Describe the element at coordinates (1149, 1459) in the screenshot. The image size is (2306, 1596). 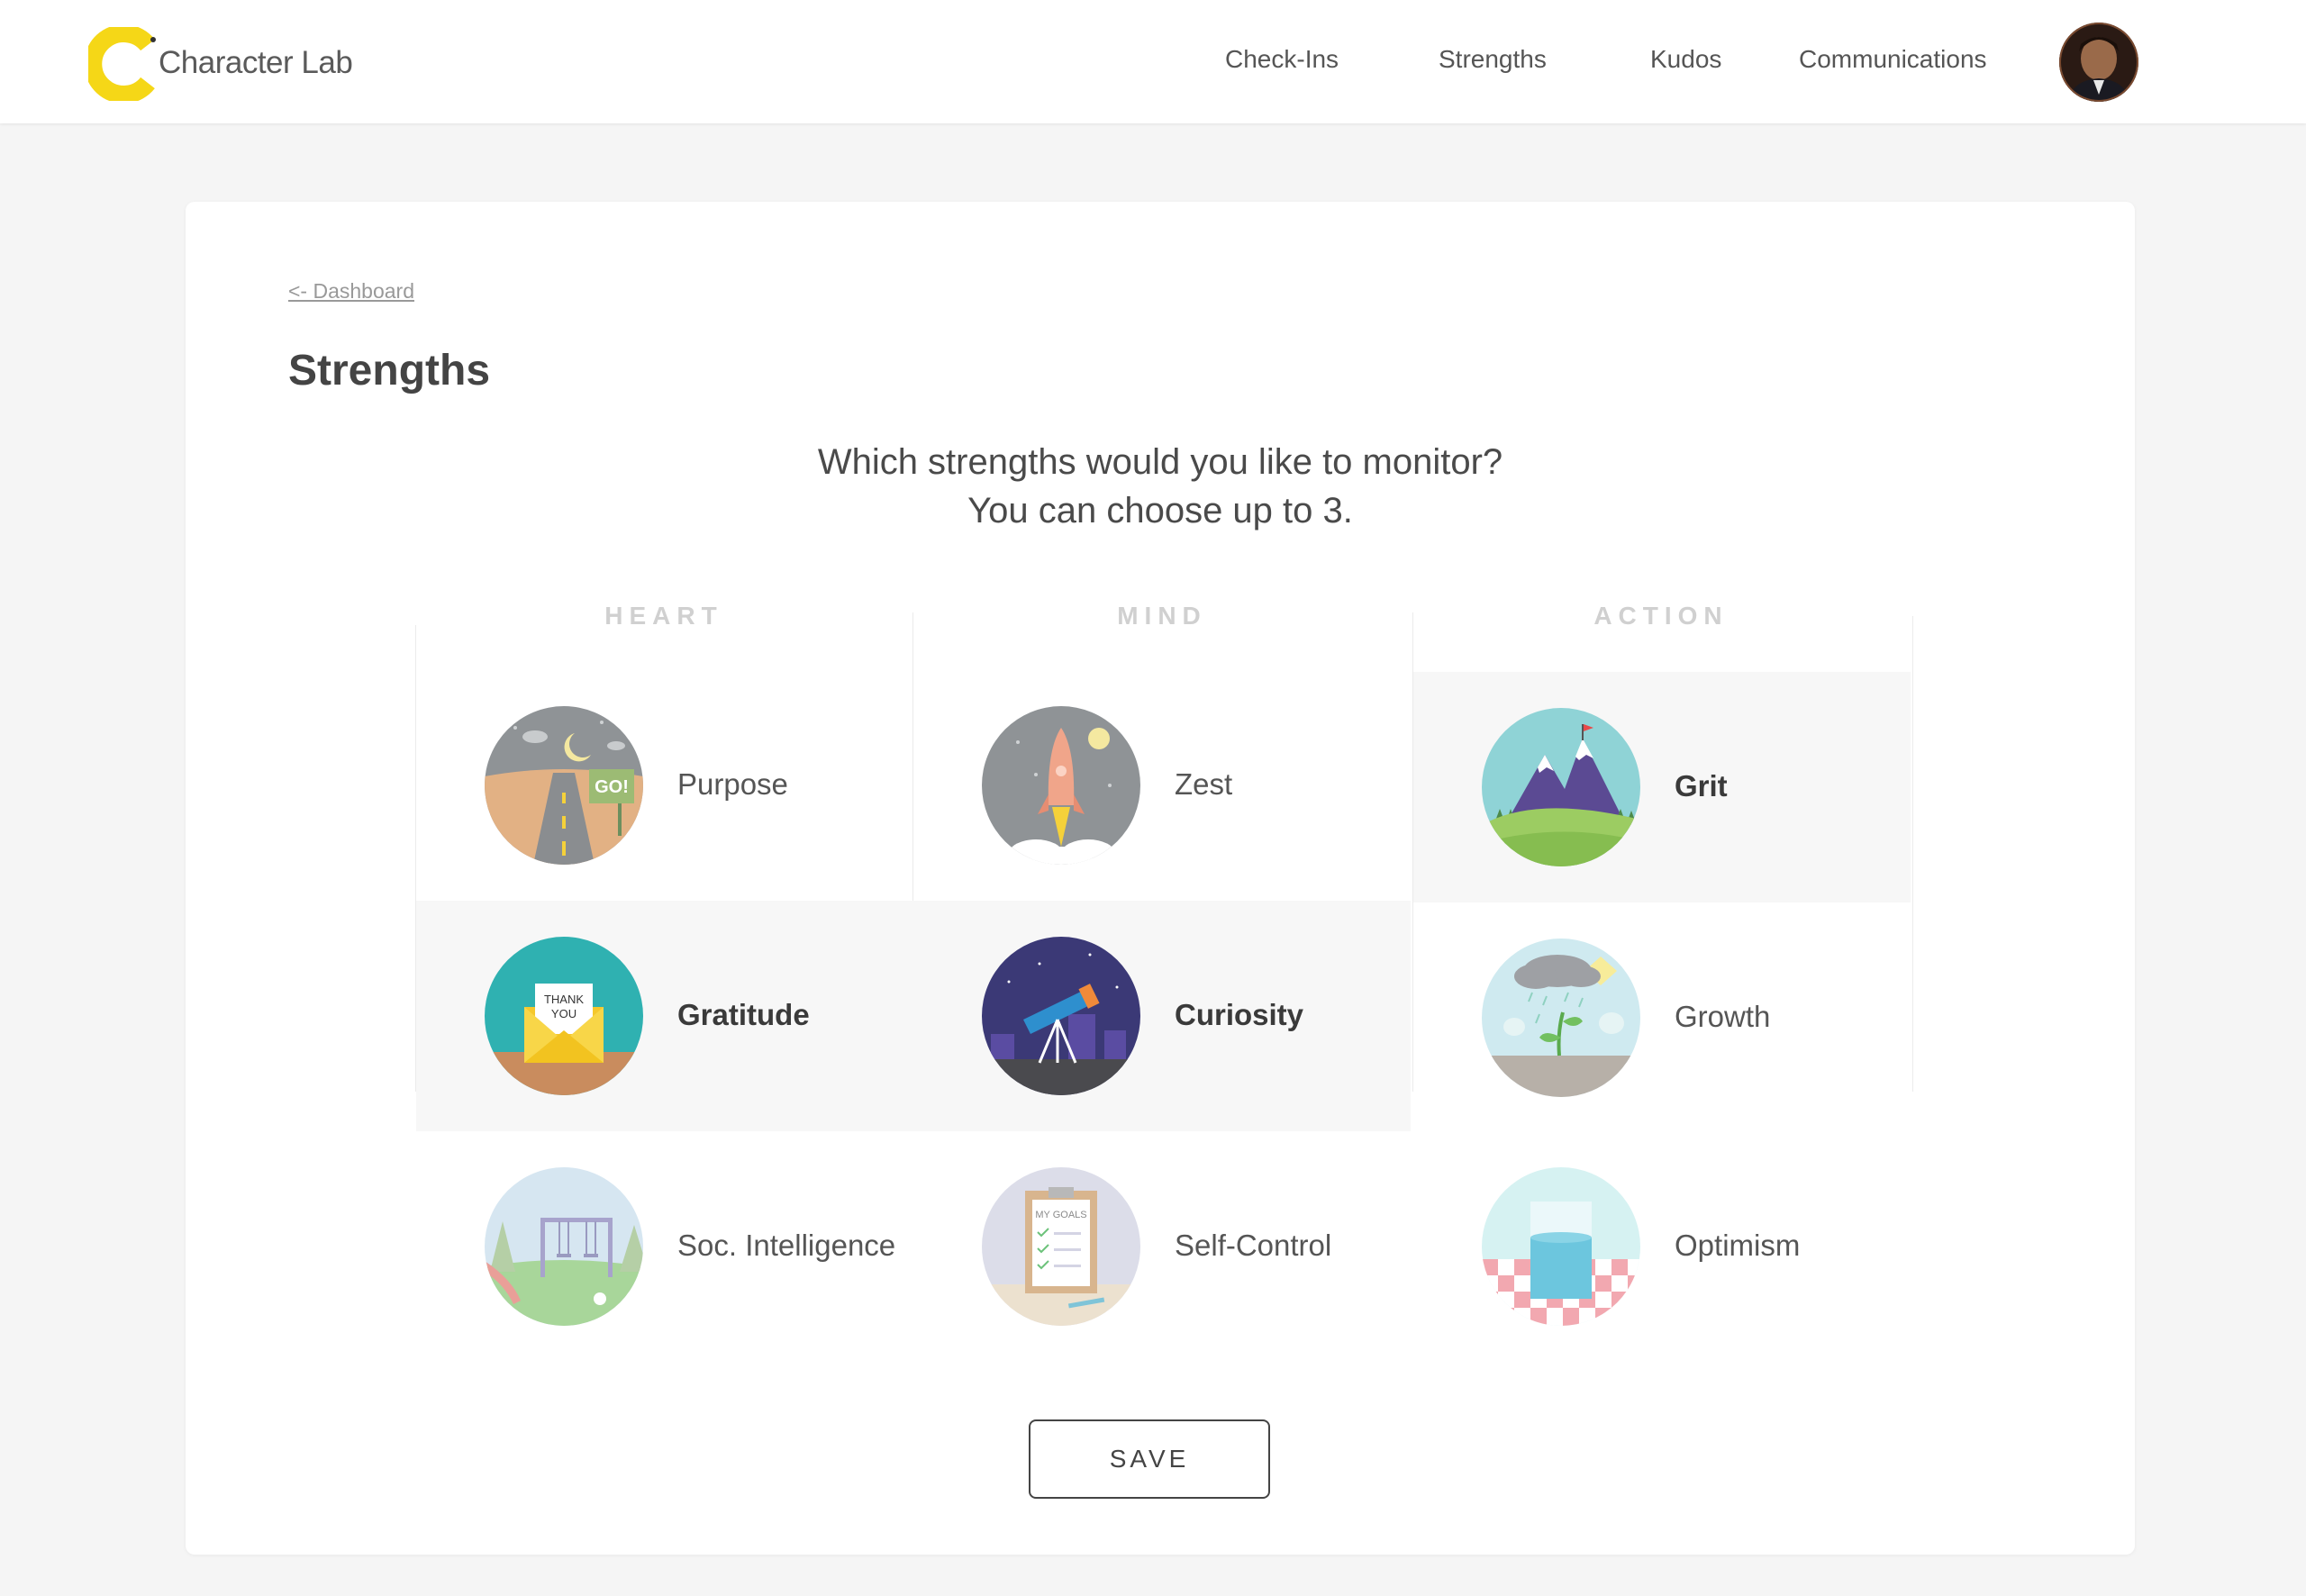
I see `save-button: SAVE` at that location.